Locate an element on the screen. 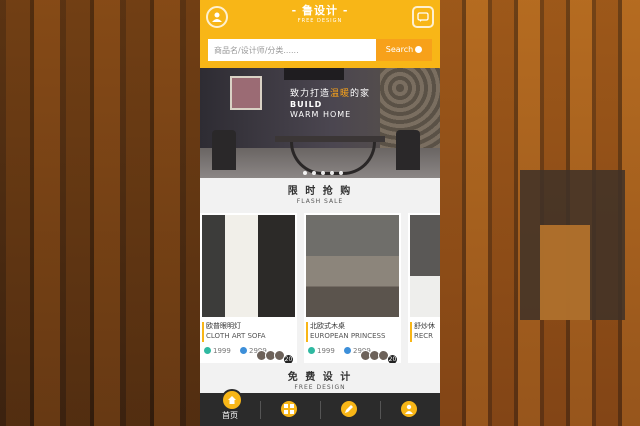 This screenshot has width=640, height=426. hero-banner: 致力打造温暖的家 BUILD WARM HOME is located at coordinates (320, 123).